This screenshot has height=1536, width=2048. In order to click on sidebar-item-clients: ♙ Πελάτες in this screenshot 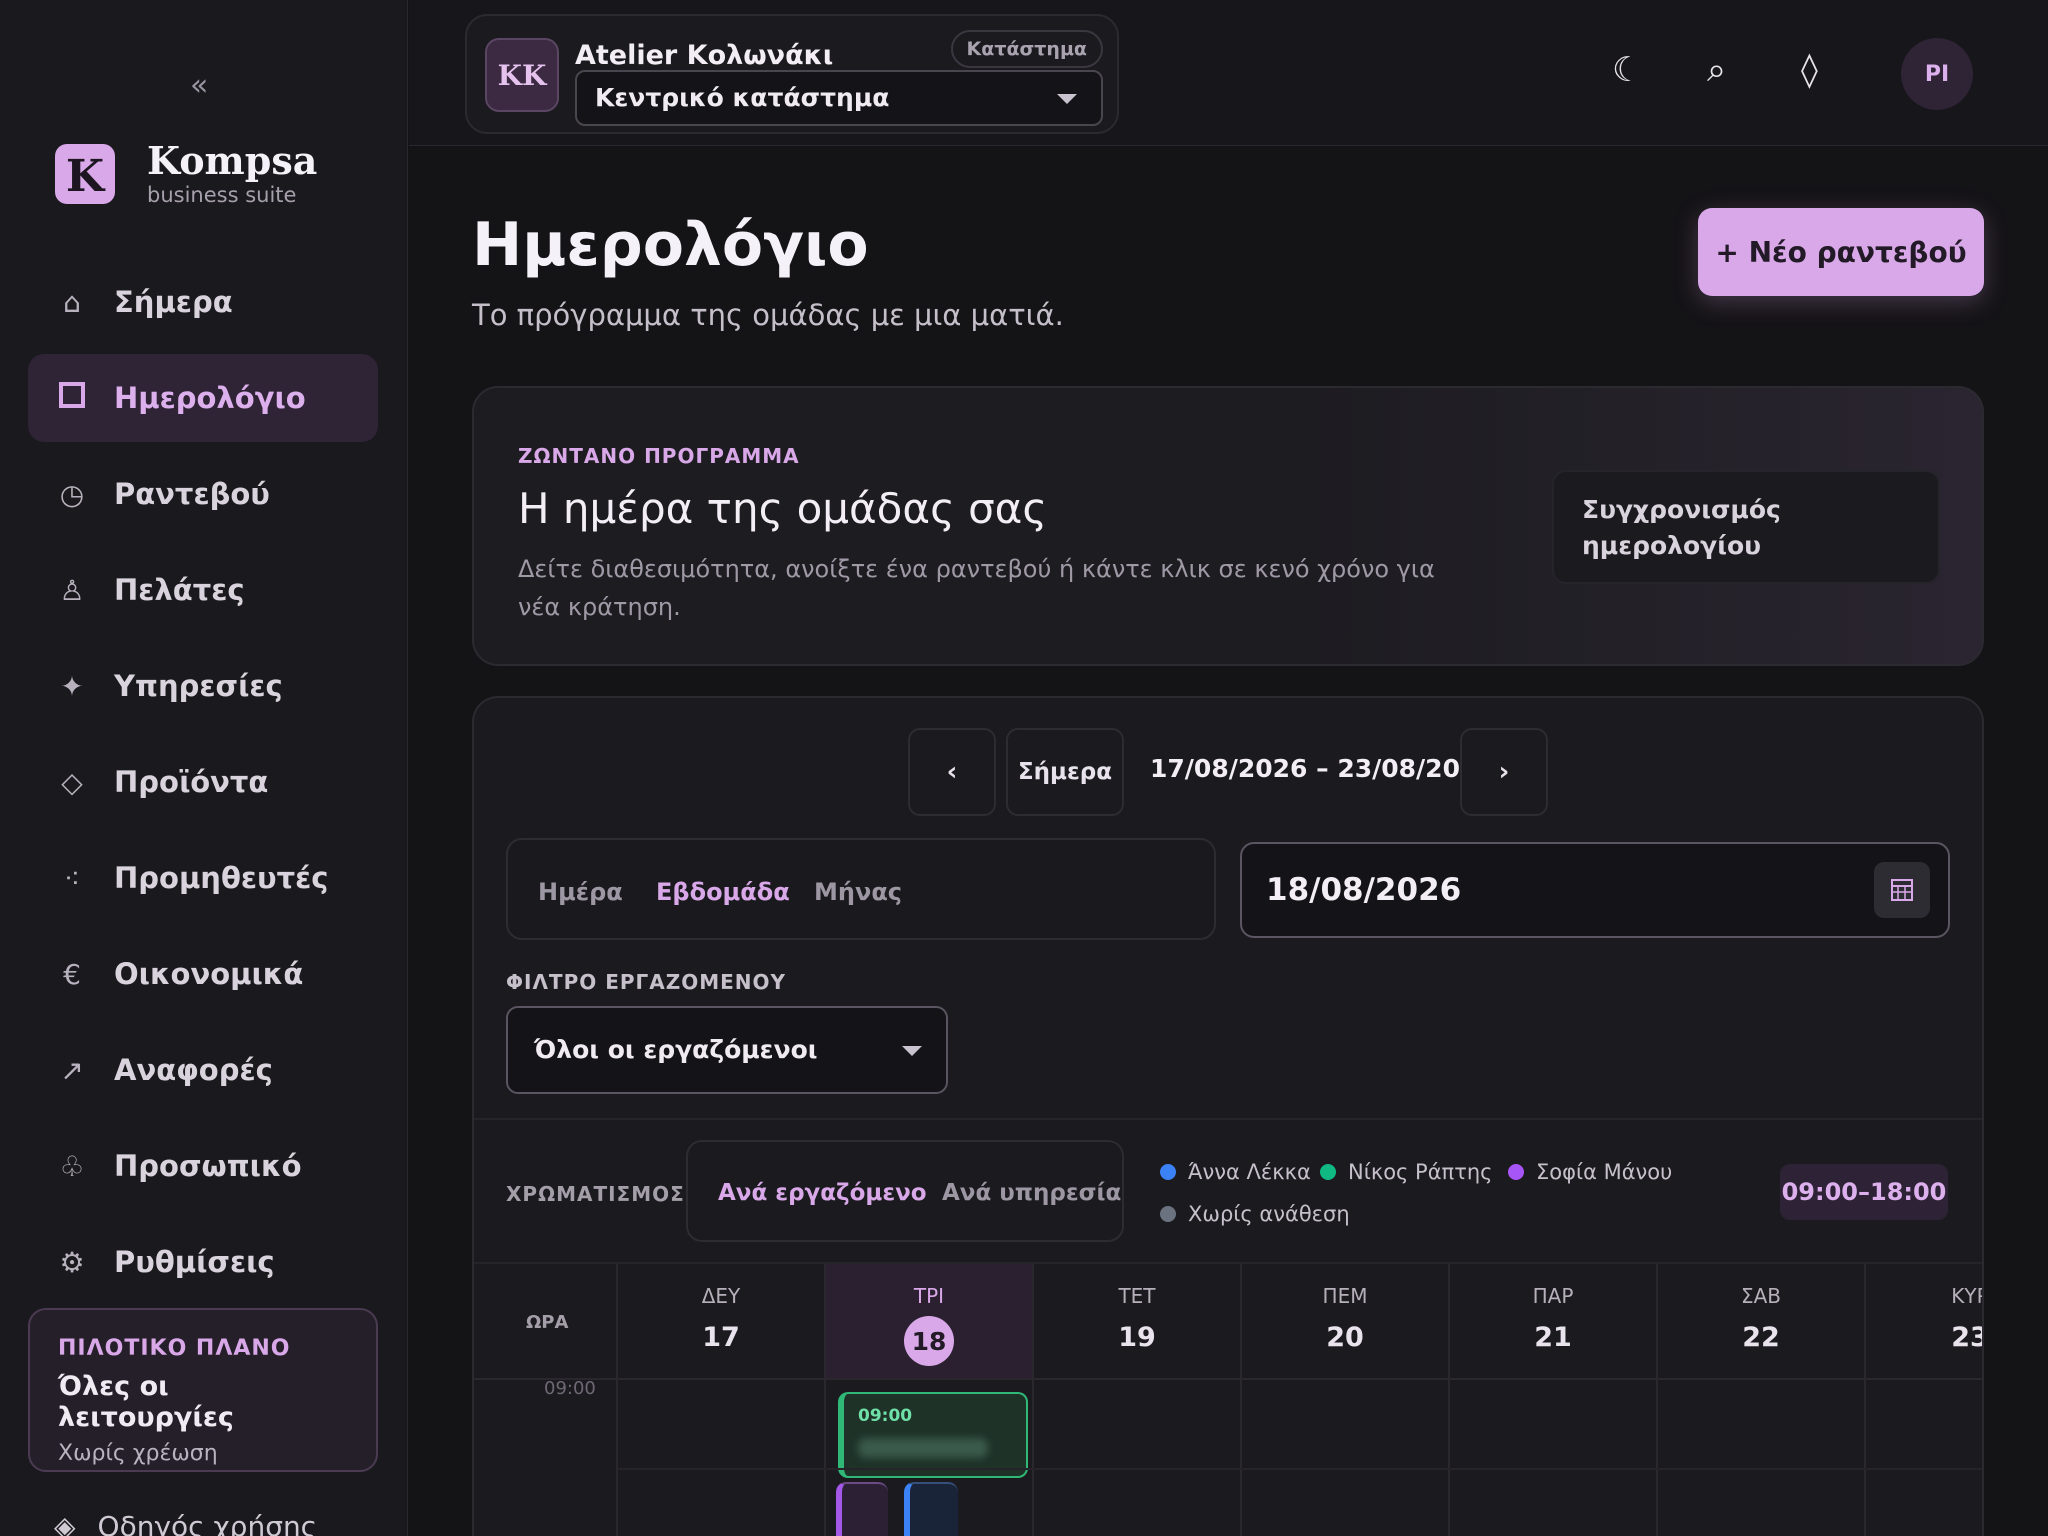, I will do `click(203, 590)`.